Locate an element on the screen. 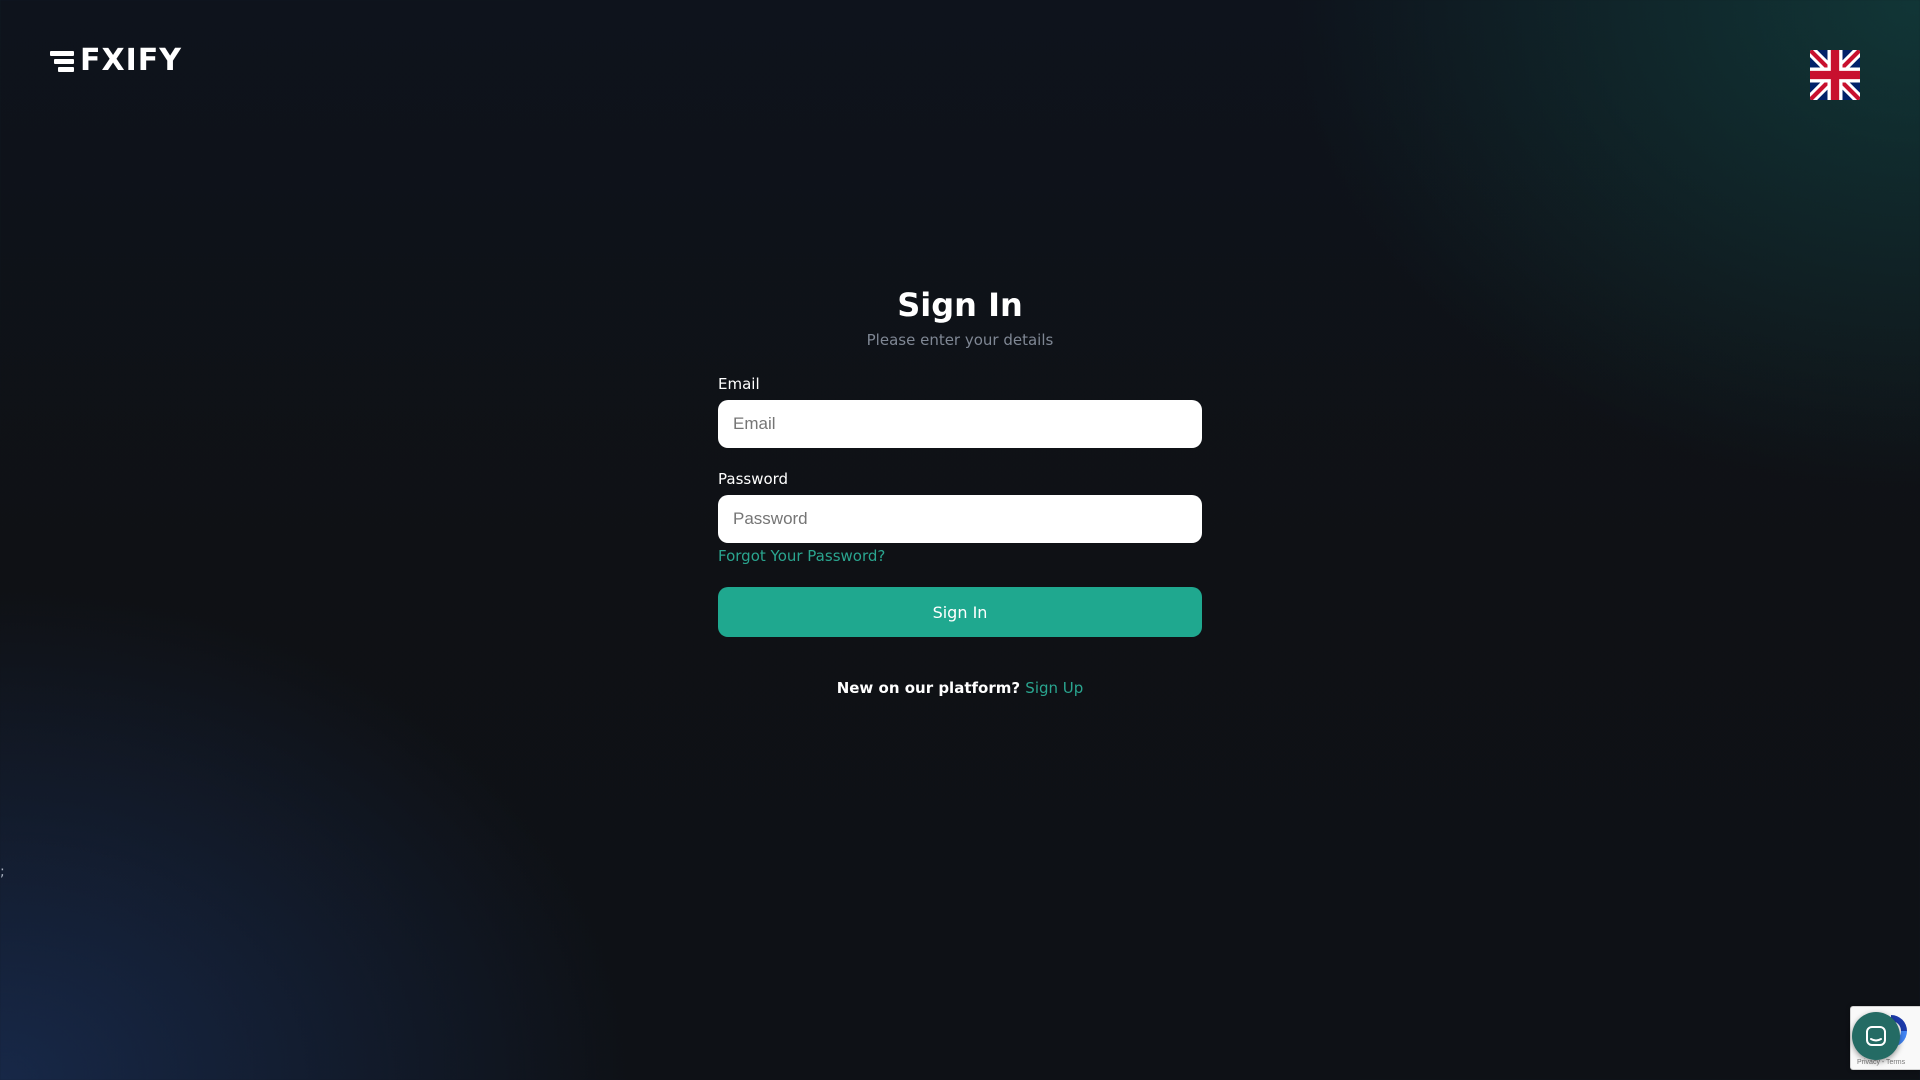  signup-prompt-text: New on our platform? is located at coordinates (928, 688).